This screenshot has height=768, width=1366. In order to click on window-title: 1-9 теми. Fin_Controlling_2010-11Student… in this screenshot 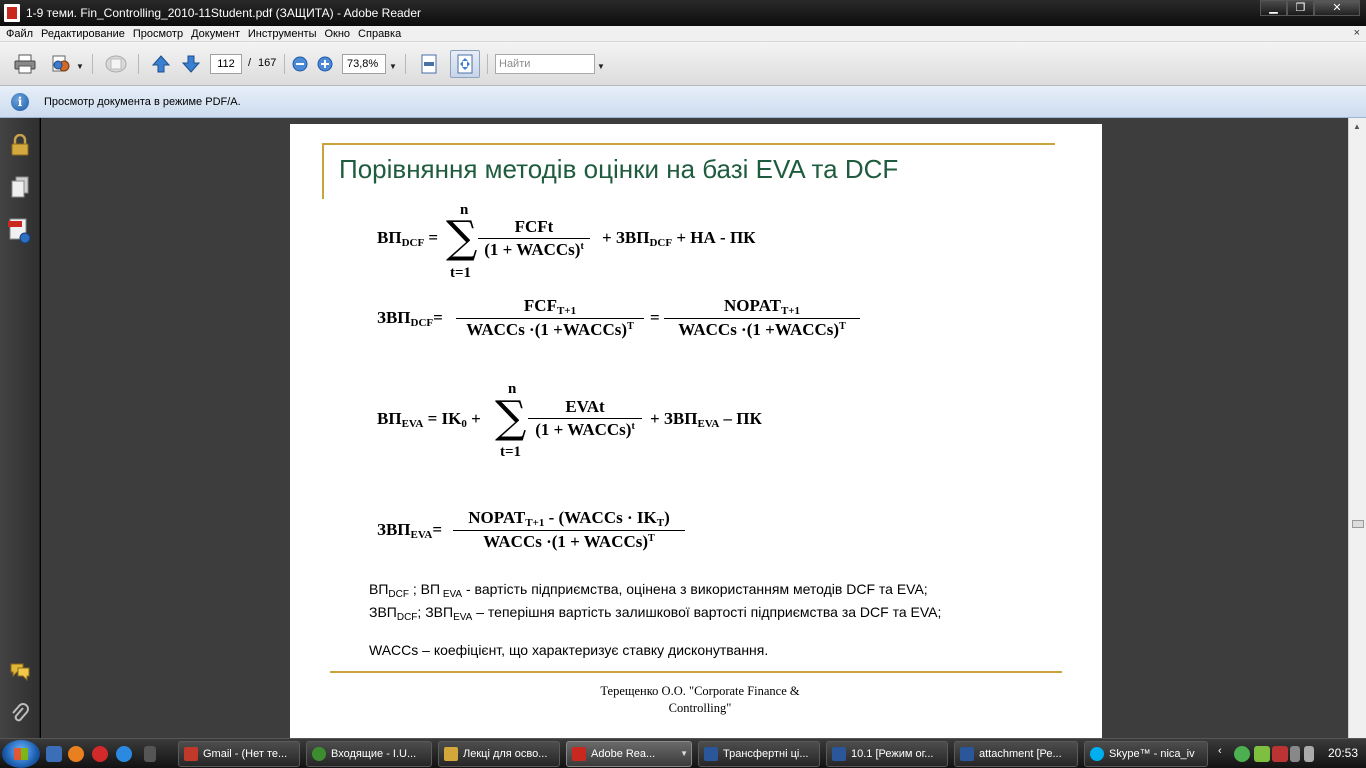, I will do `click(224, 13)`.